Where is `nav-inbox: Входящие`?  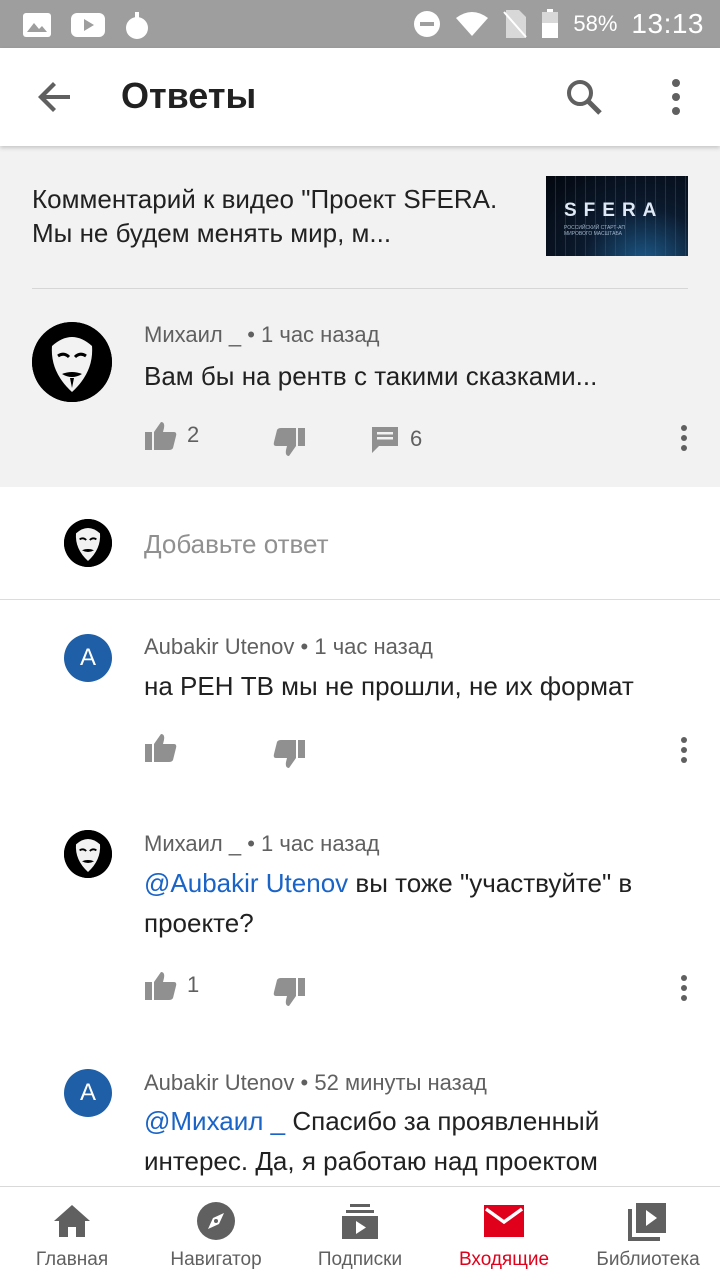 nav-inbox: Входящие is located at coordinates (504, 1233).